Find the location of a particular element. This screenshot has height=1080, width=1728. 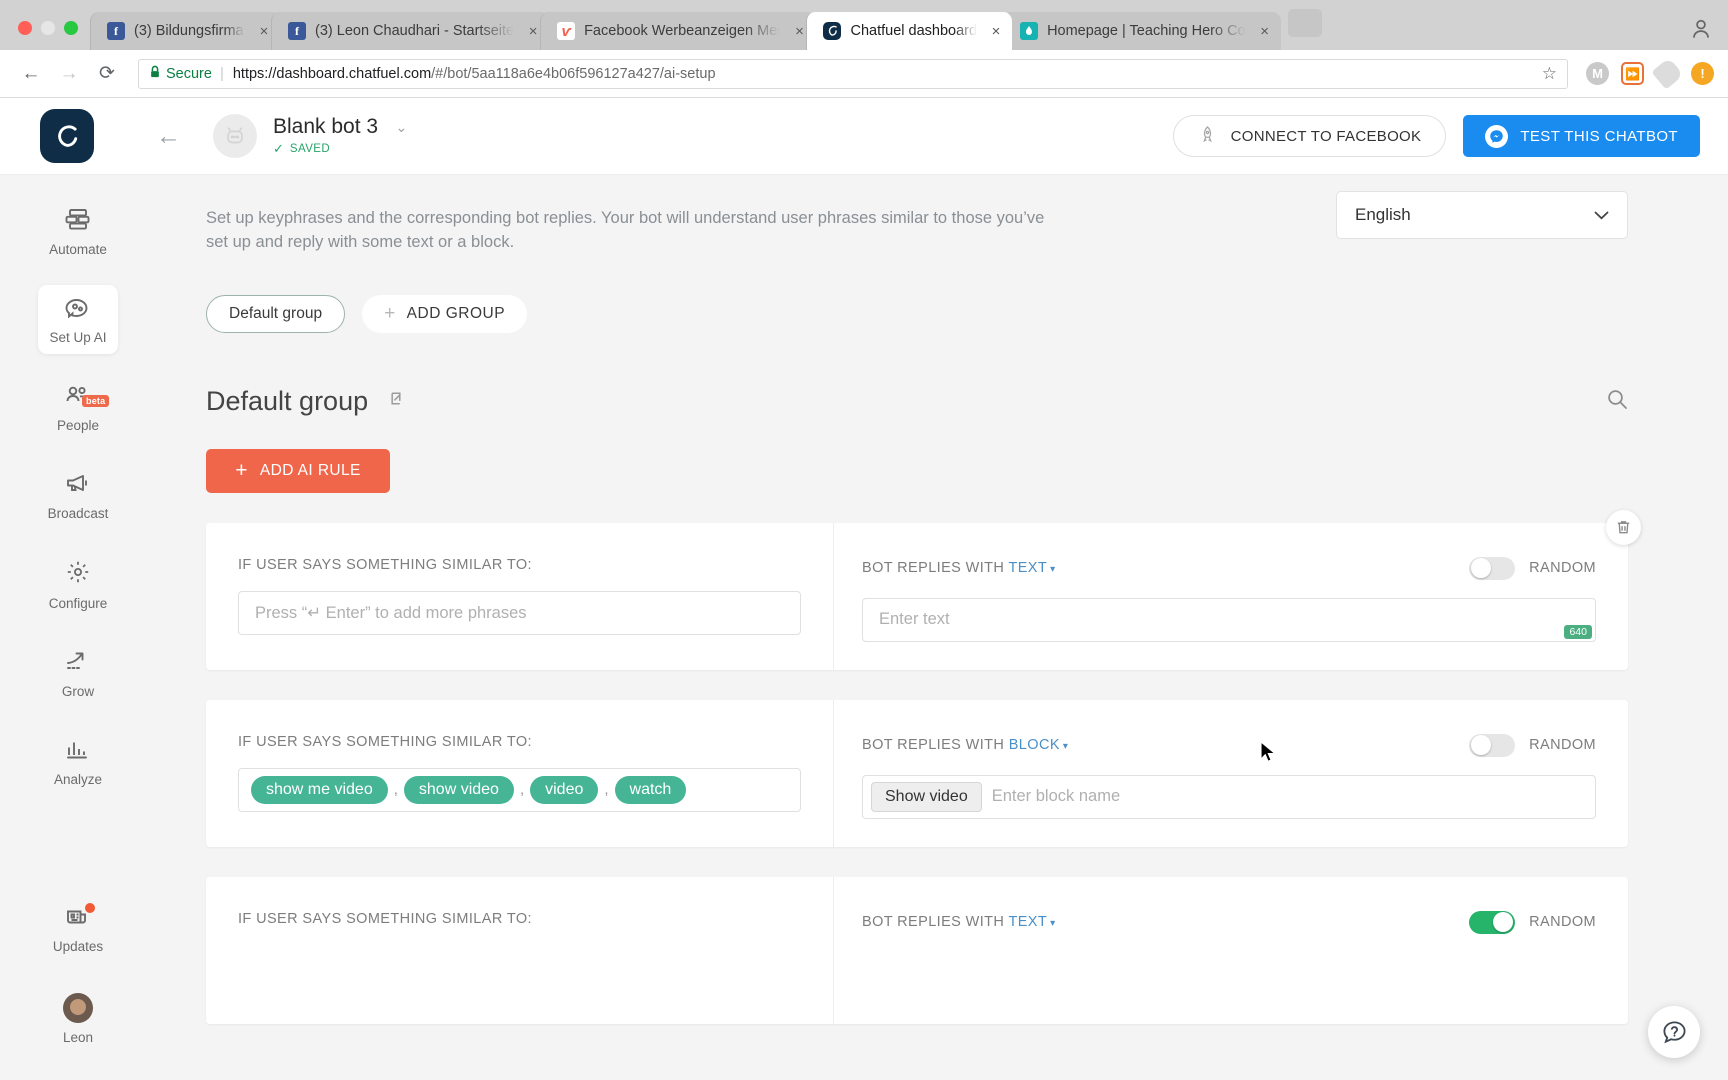

sidebar-item-grow: Grow is located at coordinates (78, 673).